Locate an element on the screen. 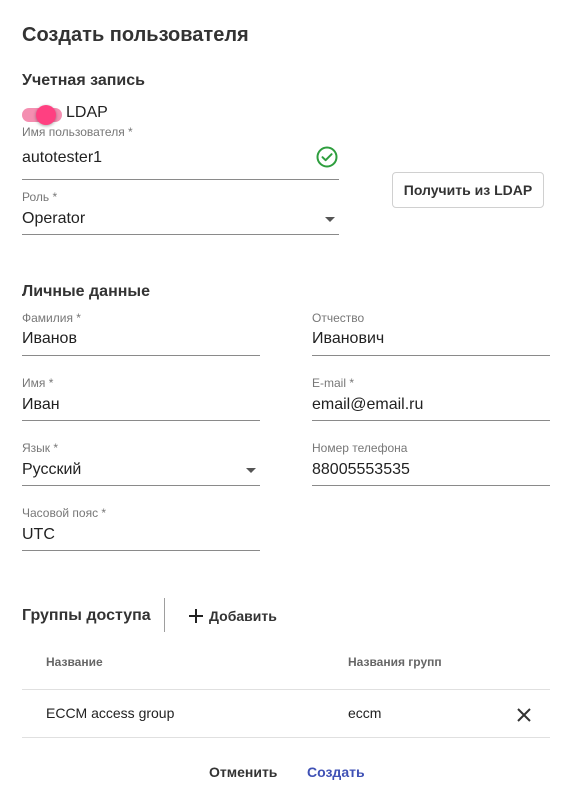  access-groups-title: Группы доступа is located at coordinates (86, 615).